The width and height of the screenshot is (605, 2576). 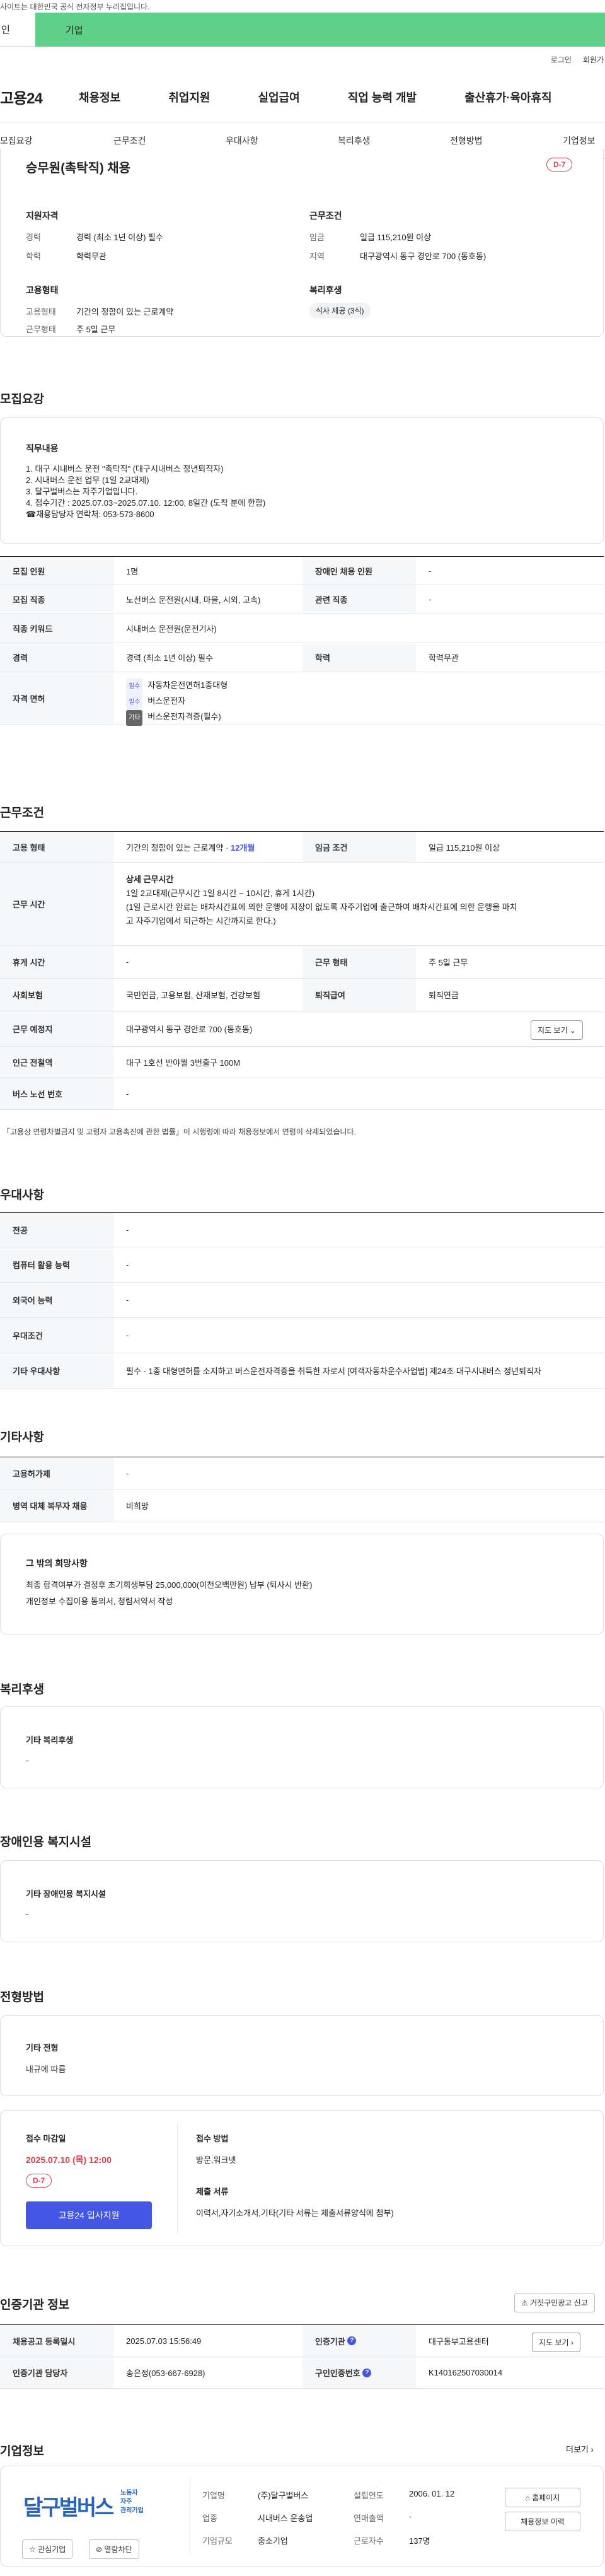 I want to click on prefer-heading: 우대사항, so click(x=22, y=1195).